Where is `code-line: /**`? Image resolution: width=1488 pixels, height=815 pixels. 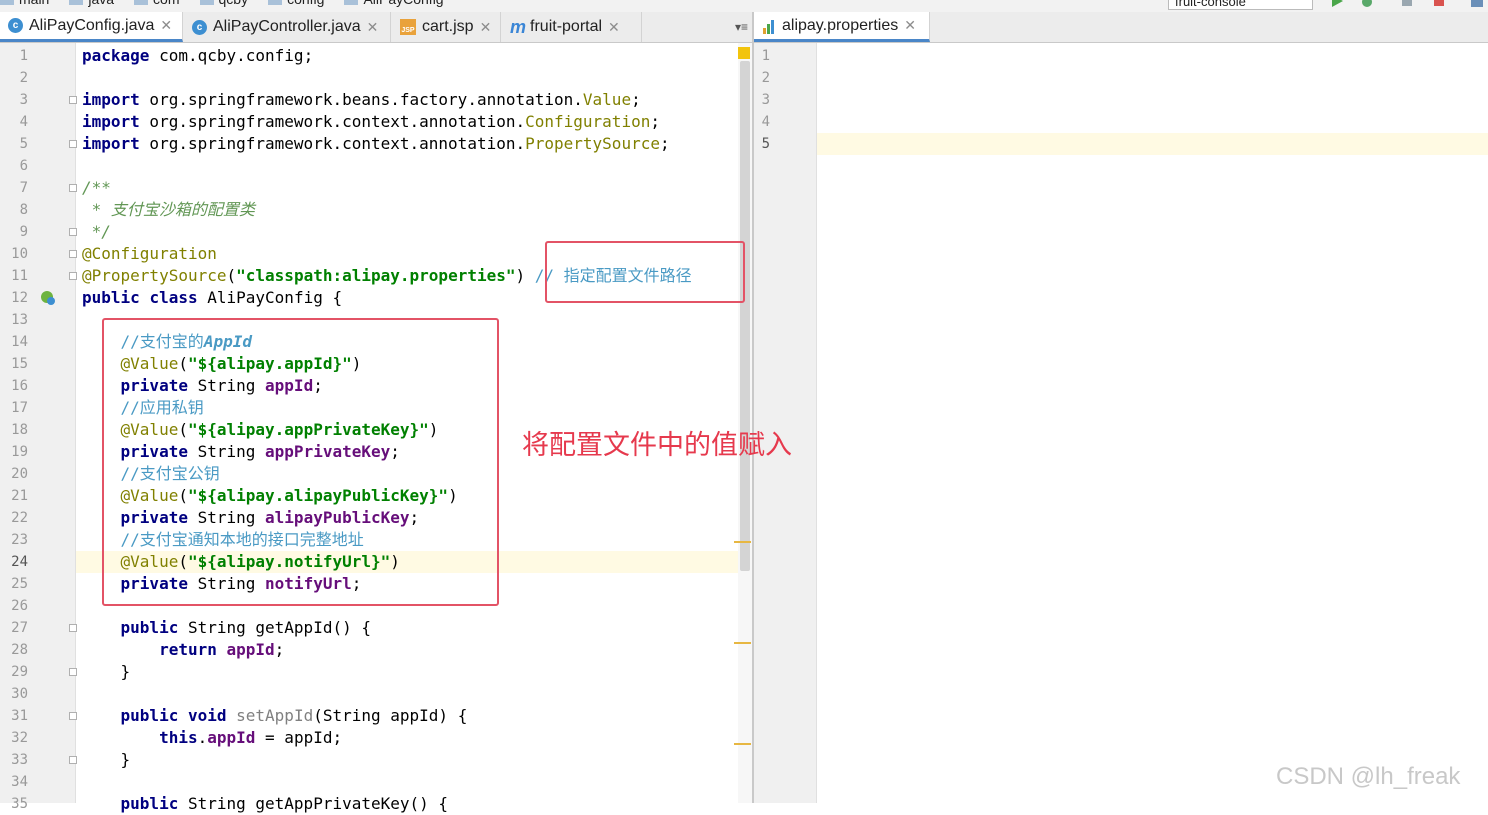
code-line: /** is located at coordinates (96, 188).